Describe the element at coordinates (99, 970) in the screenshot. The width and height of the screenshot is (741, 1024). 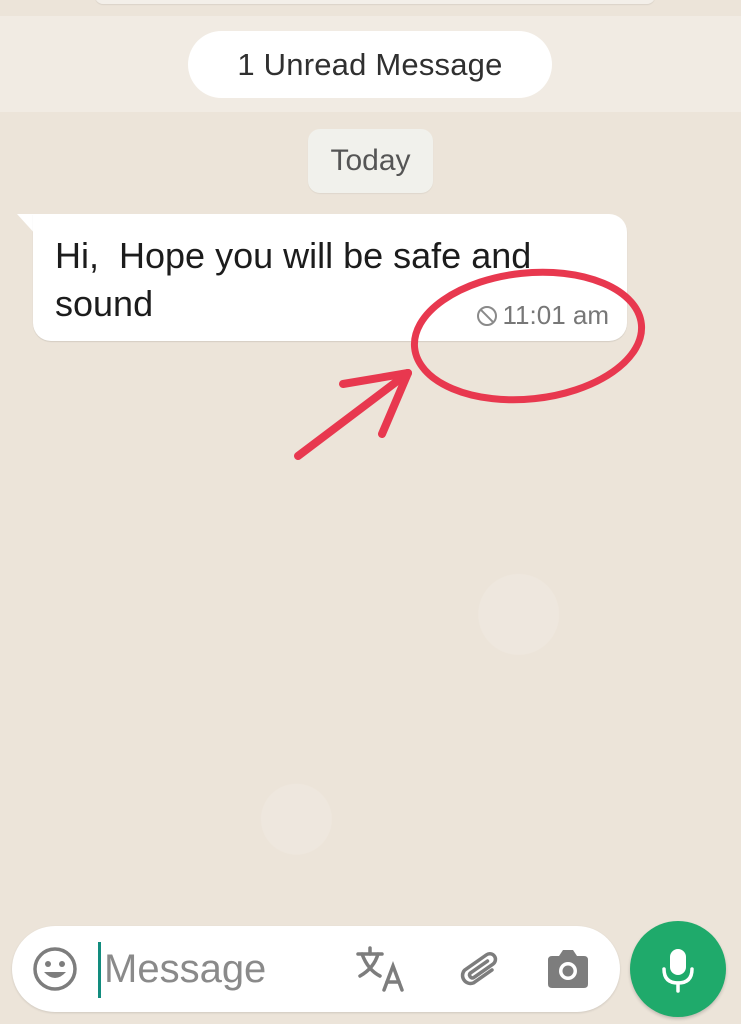
I see `text-caret` at that location.